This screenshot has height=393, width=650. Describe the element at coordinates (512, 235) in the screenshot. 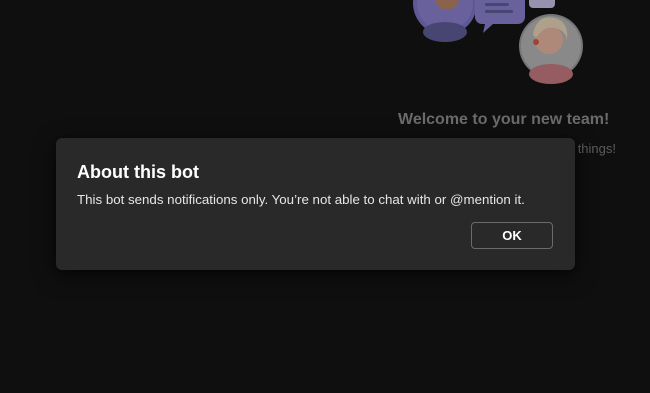

I see `ok-button: OK` at that location.